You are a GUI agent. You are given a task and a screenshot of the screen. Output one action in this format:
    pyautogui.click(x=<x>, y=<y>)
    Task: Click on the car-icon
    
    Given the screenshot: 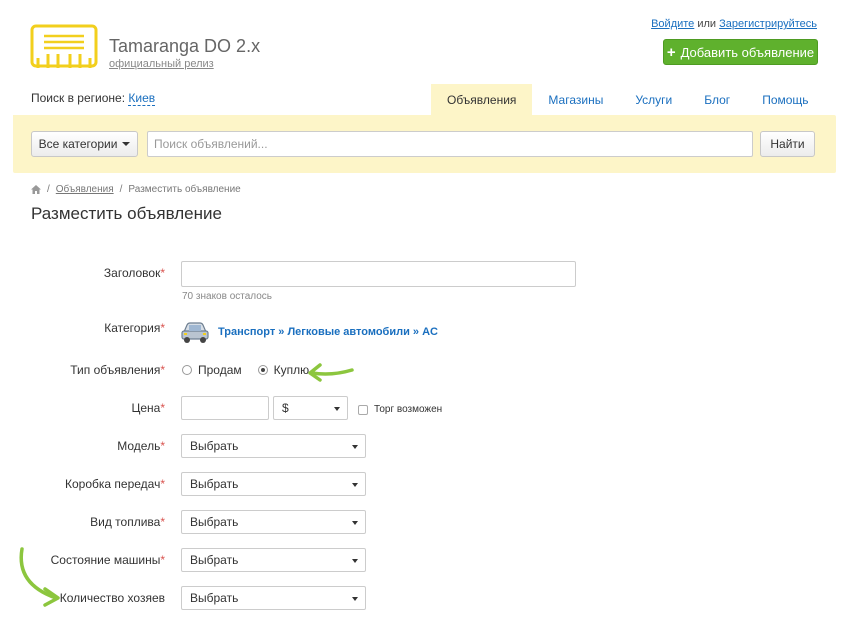 What is the action you would take?
    pyautogui.click(x=195, y=332)
    